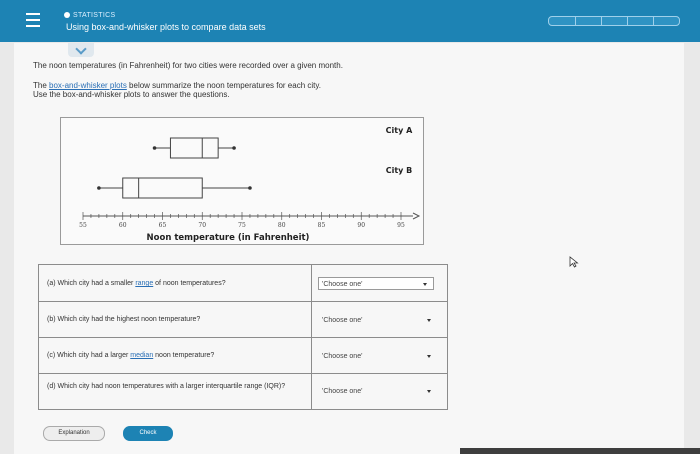 The height and width of the screenshot is (454, 700). I want to click on mouse-cursor-icon, so click(574, 262).